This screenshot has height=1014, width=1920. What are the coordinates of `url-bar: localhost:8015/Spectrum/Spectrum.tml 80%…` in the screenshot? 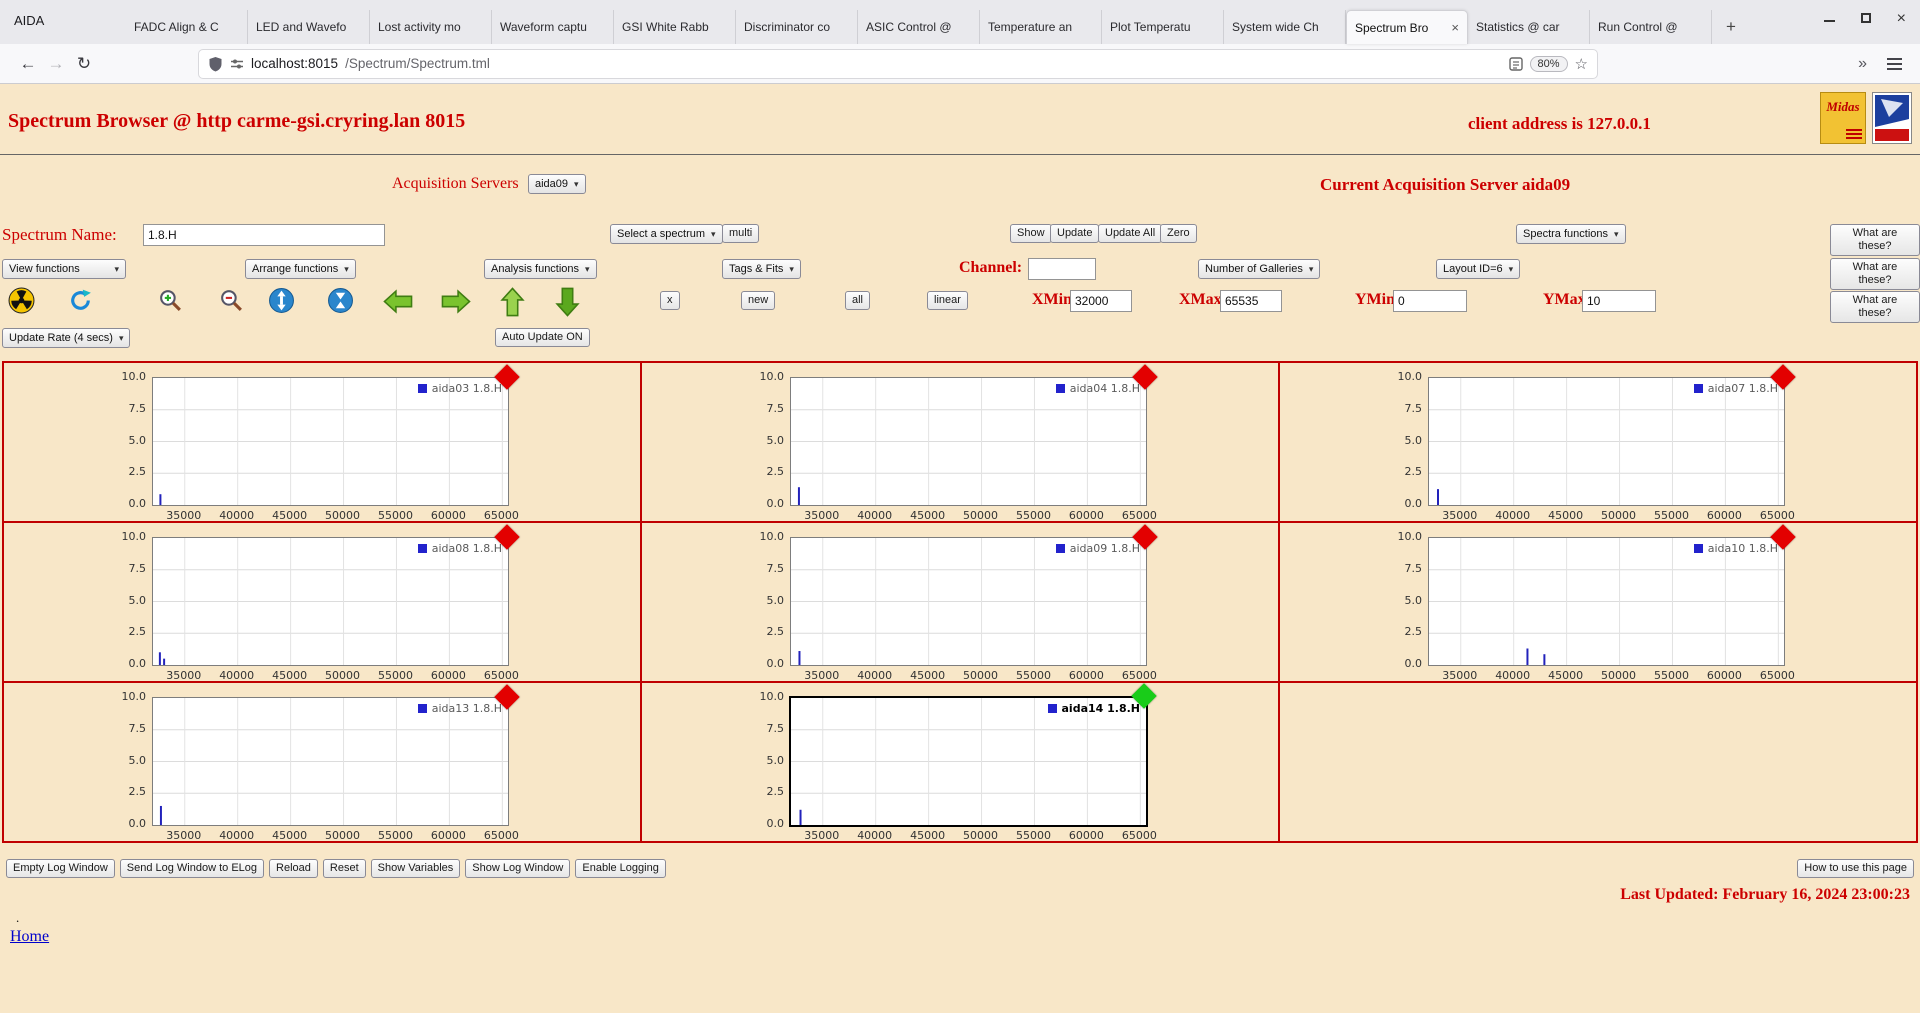 It's located at (898, 63).